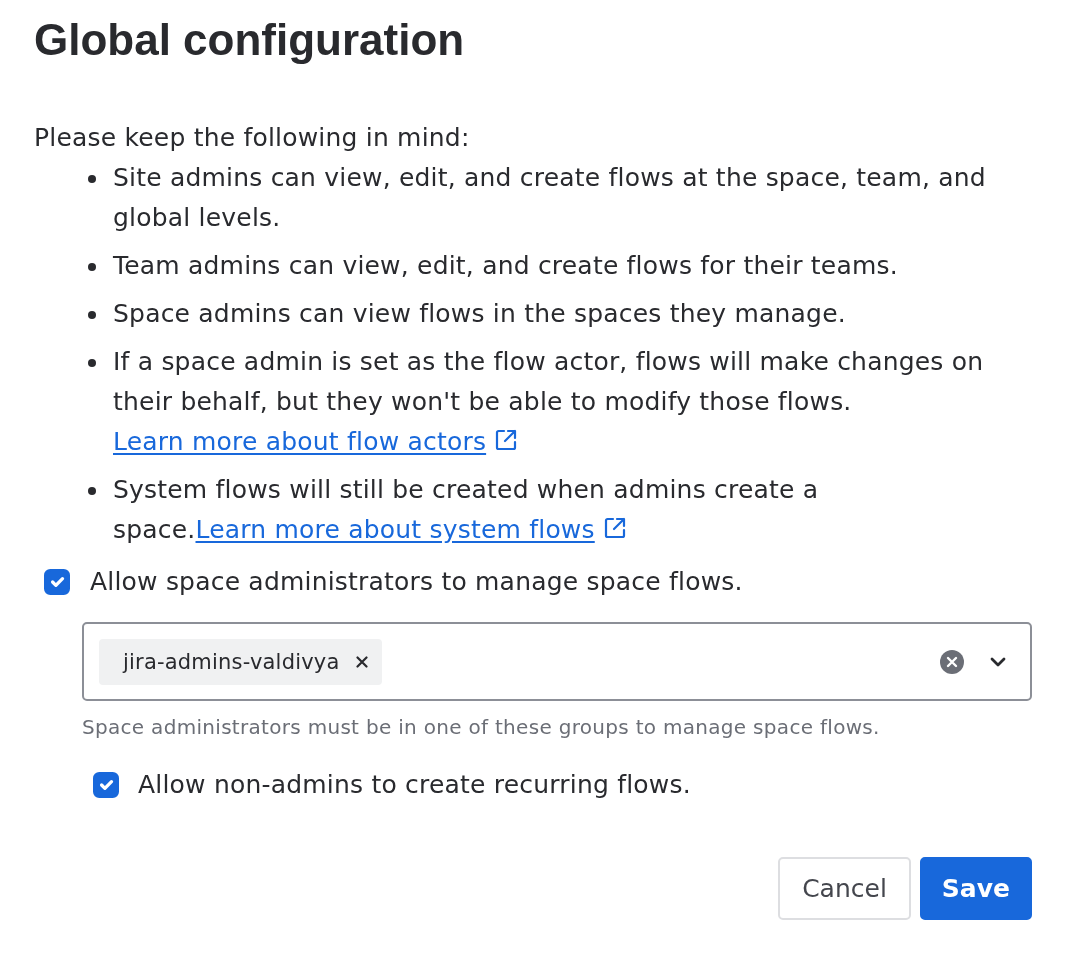 The width and height of the screenshot is (1088, 964). What do you see at coordinates (481, 727) in the screenshot?
I see `helper-text: Space administrators must be in one of these groups to manage space flows.` at bounding box center [481, 727].